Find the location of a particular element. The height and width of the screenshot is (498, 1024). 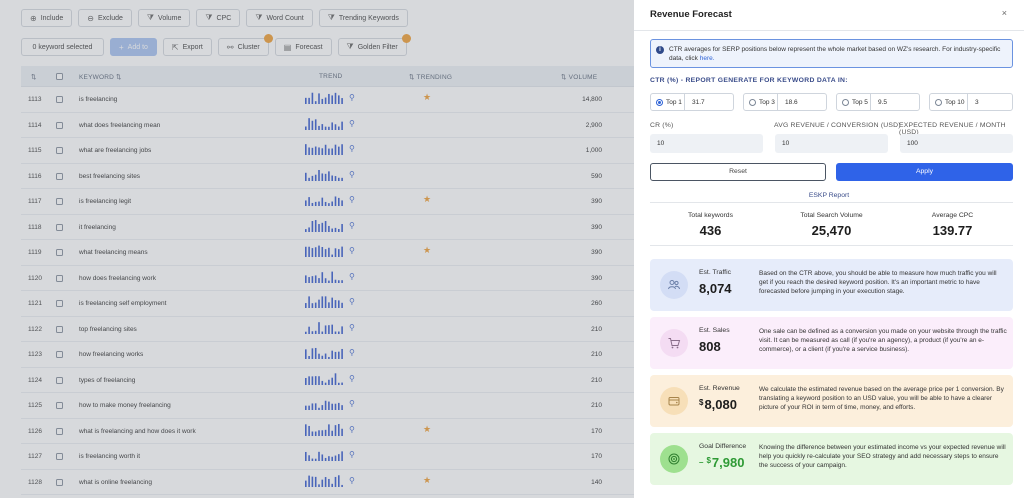

top-5-option: Top 5 9.5 is located at coordinates (878, 102).